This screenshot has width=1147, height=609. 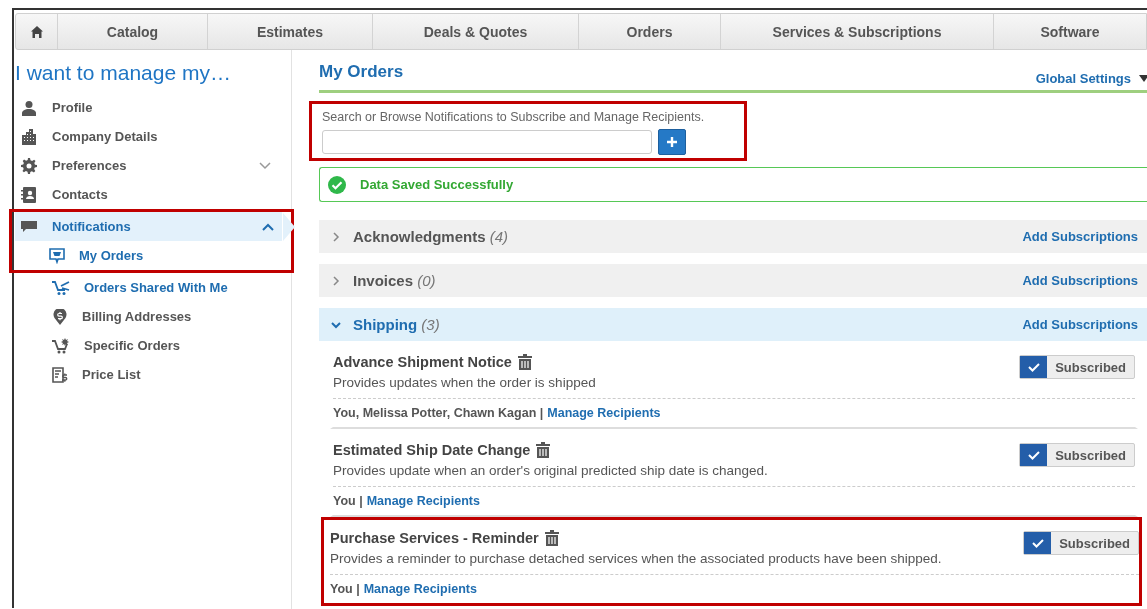 I want to click on add-button, so click(x=672, y=142).